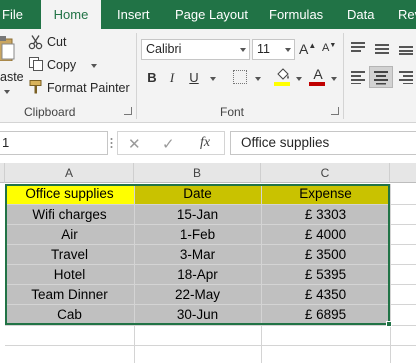  What do you see at coordinates (69, 173) in the screenshot?
I see `column-header-a: A` at bounding box center [69, 173].